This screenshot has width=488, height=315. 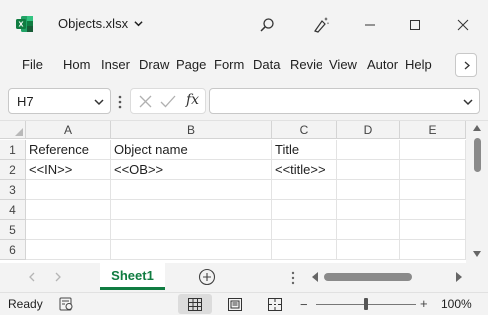 I want to click on scroll-right-icon, so click(x=459, y=277).